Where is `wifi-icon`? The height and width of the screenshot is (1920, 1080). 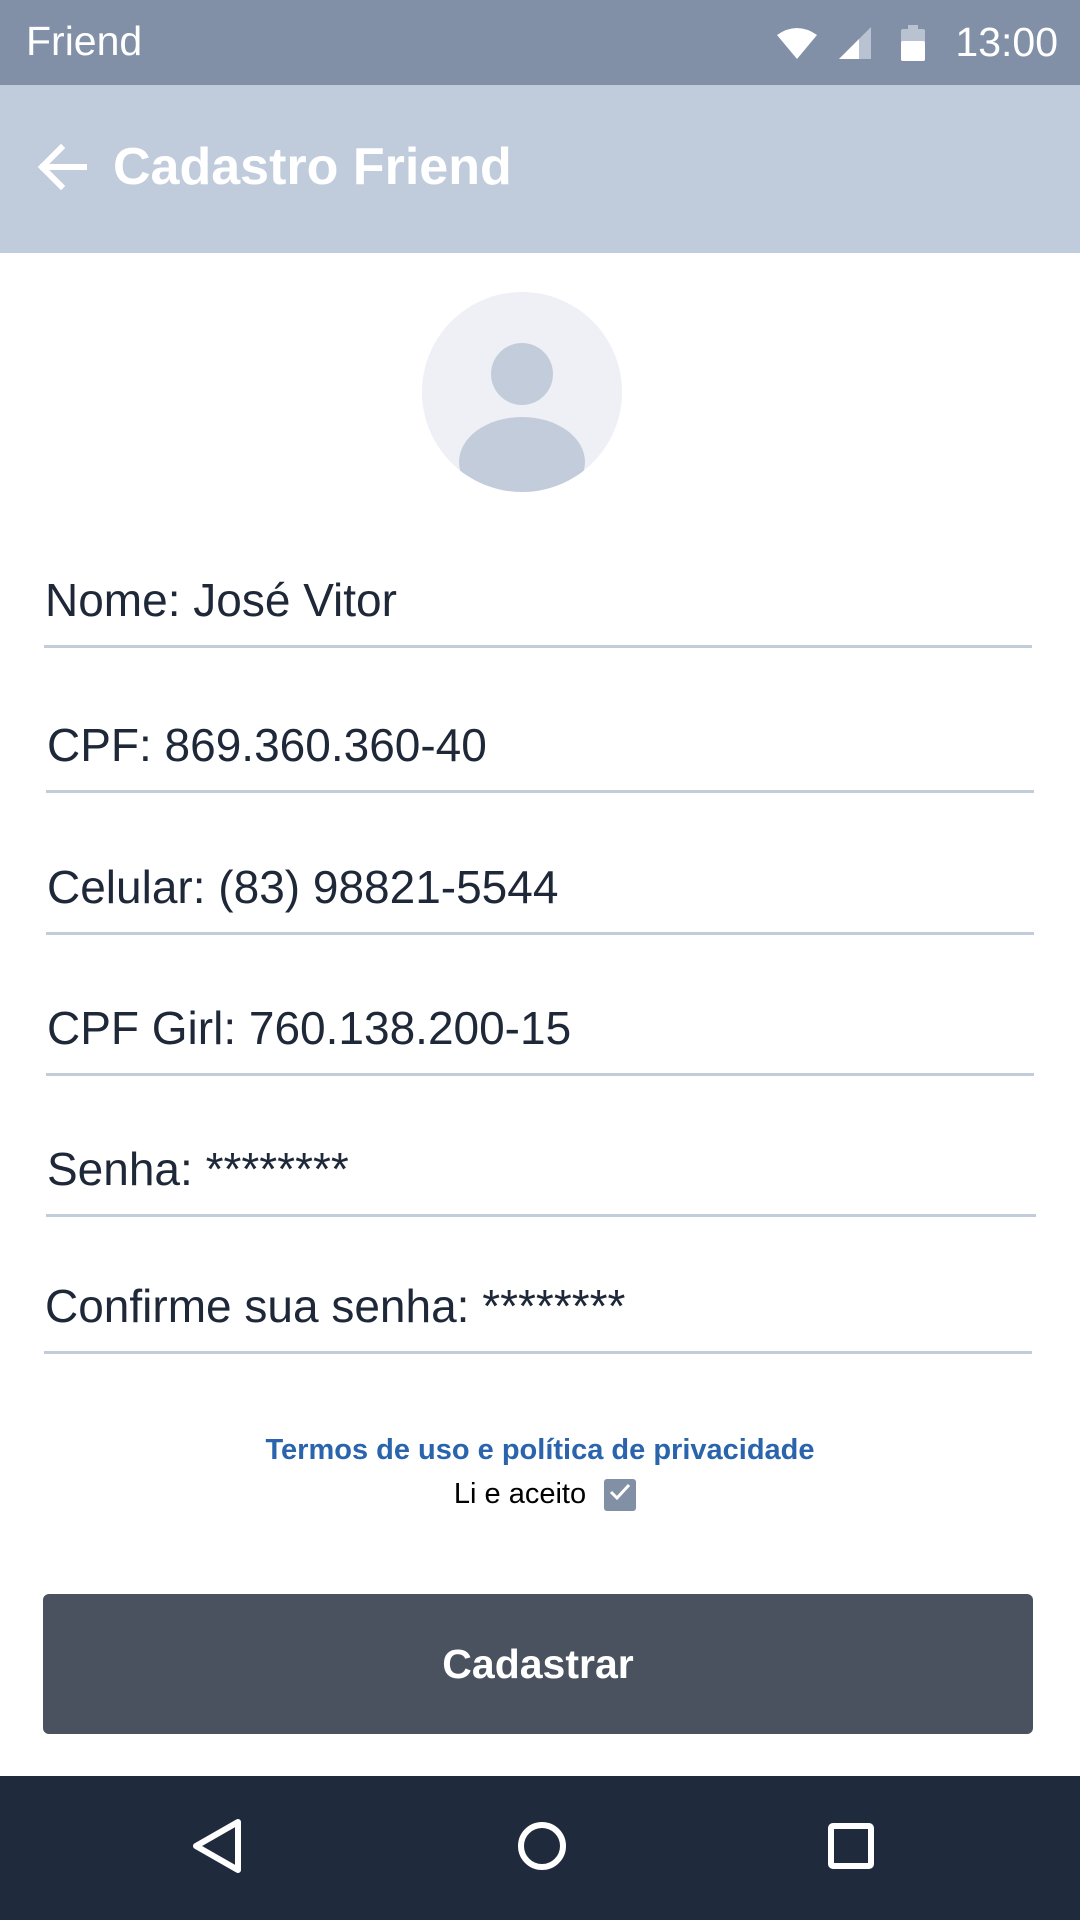
wifi-icon is located at coordinates (797, 43).